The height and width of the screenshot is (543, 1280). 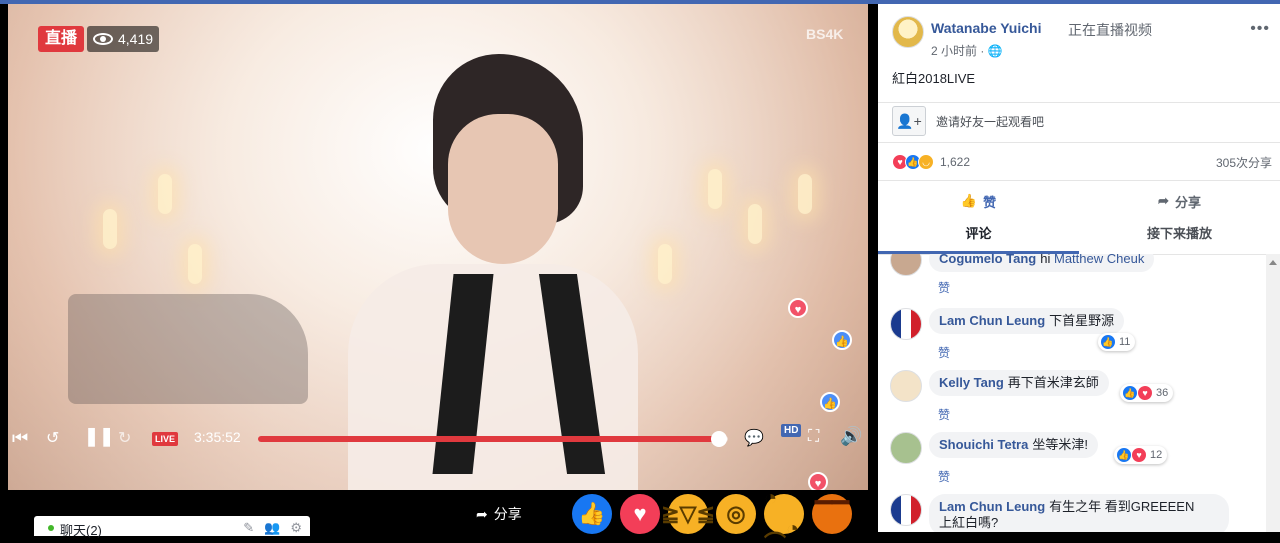 I want to click on viewer-count: 4,419, so click(x=136, y=39).